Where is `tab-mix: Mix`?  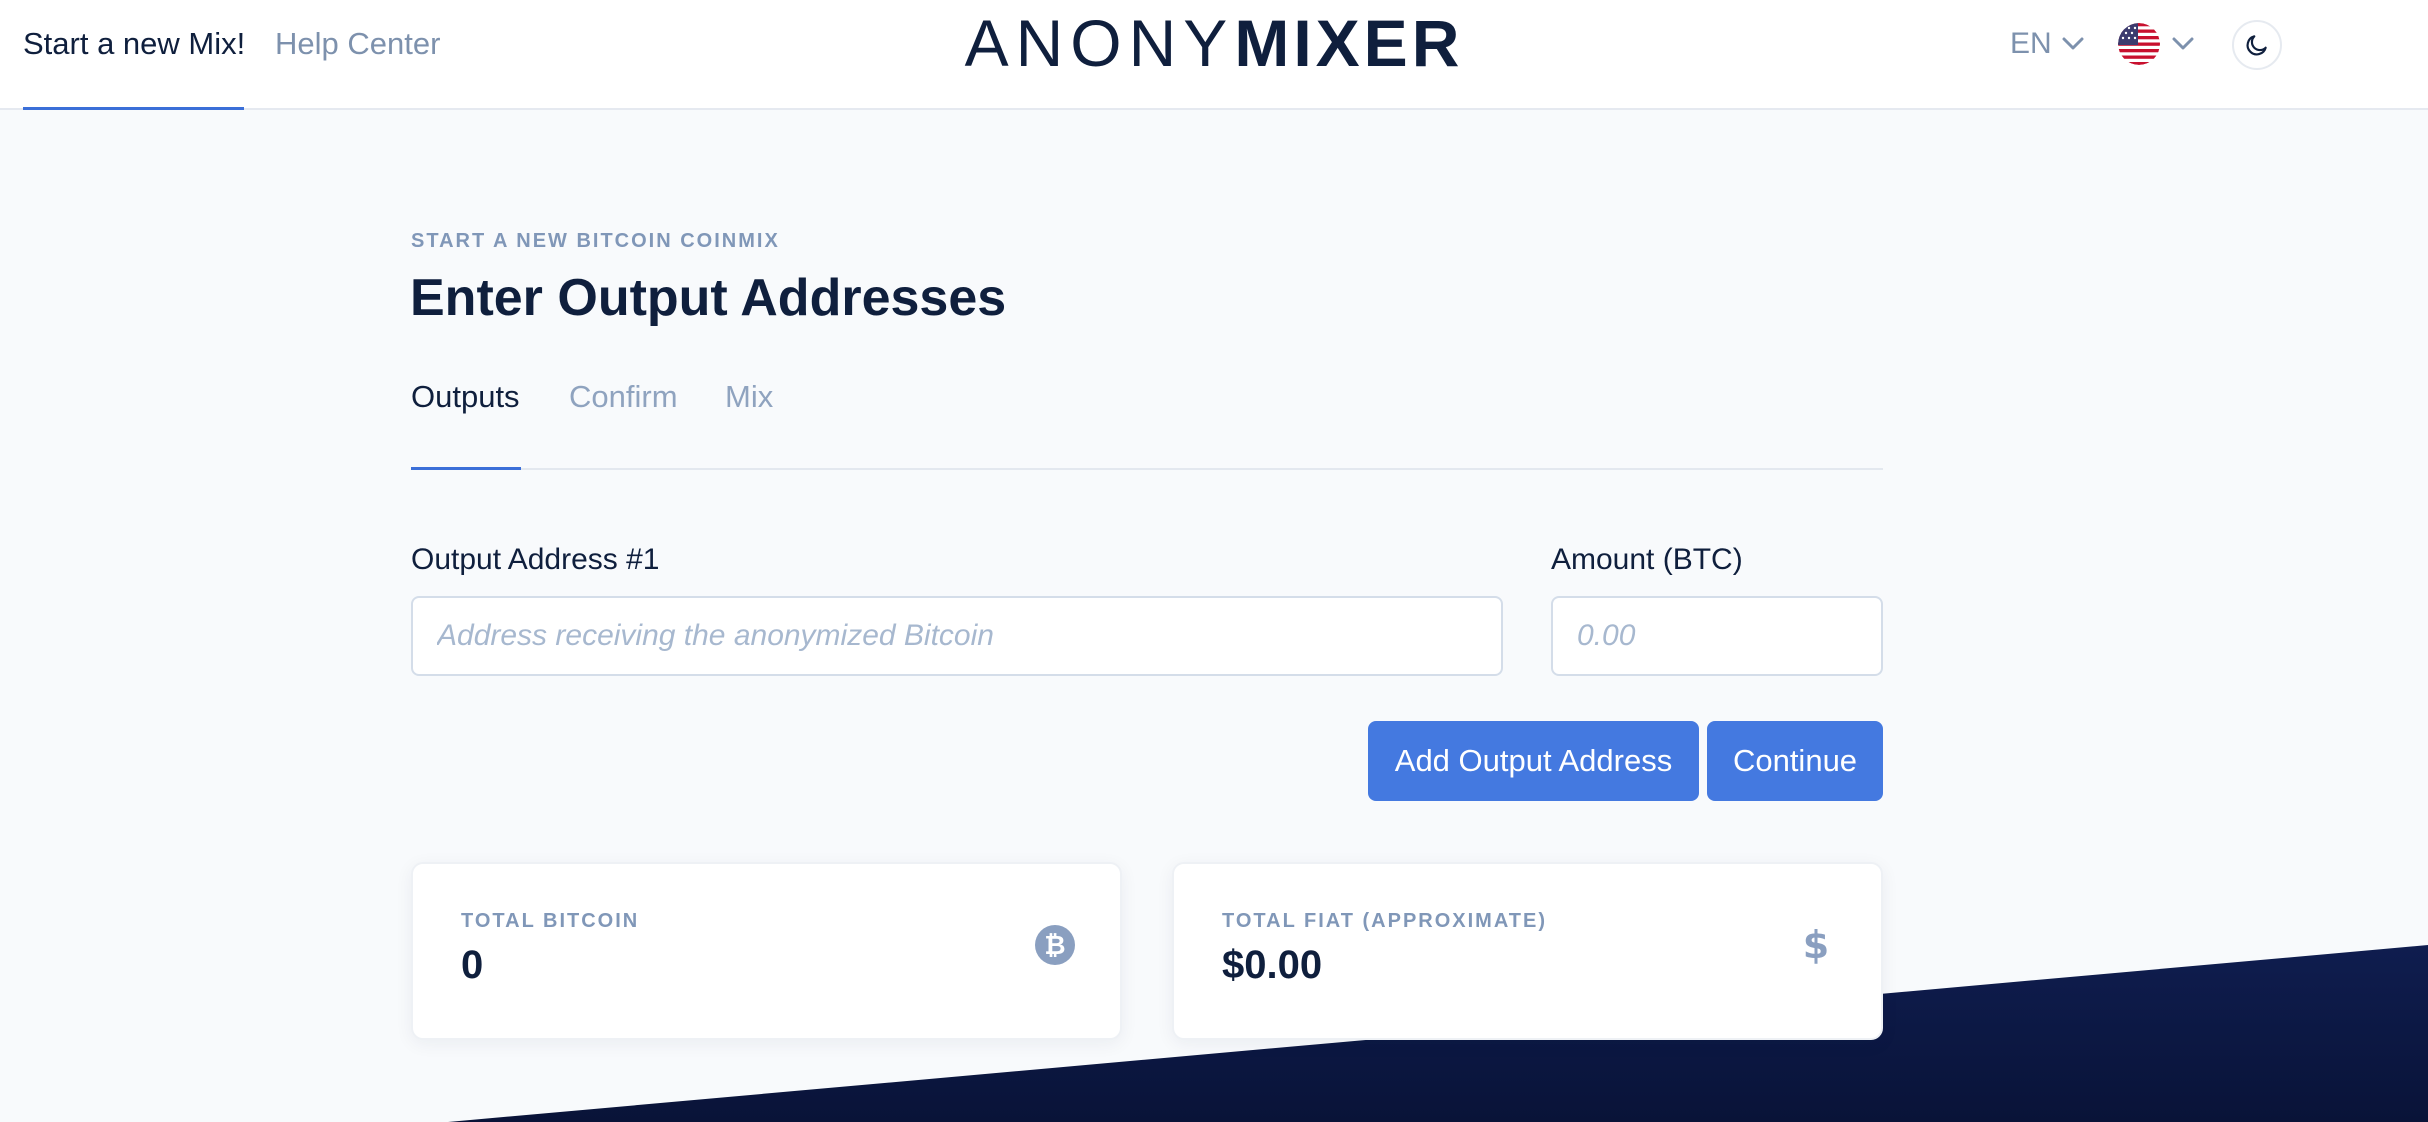 tab-mix: Mix is located at coordinates (749, 397).